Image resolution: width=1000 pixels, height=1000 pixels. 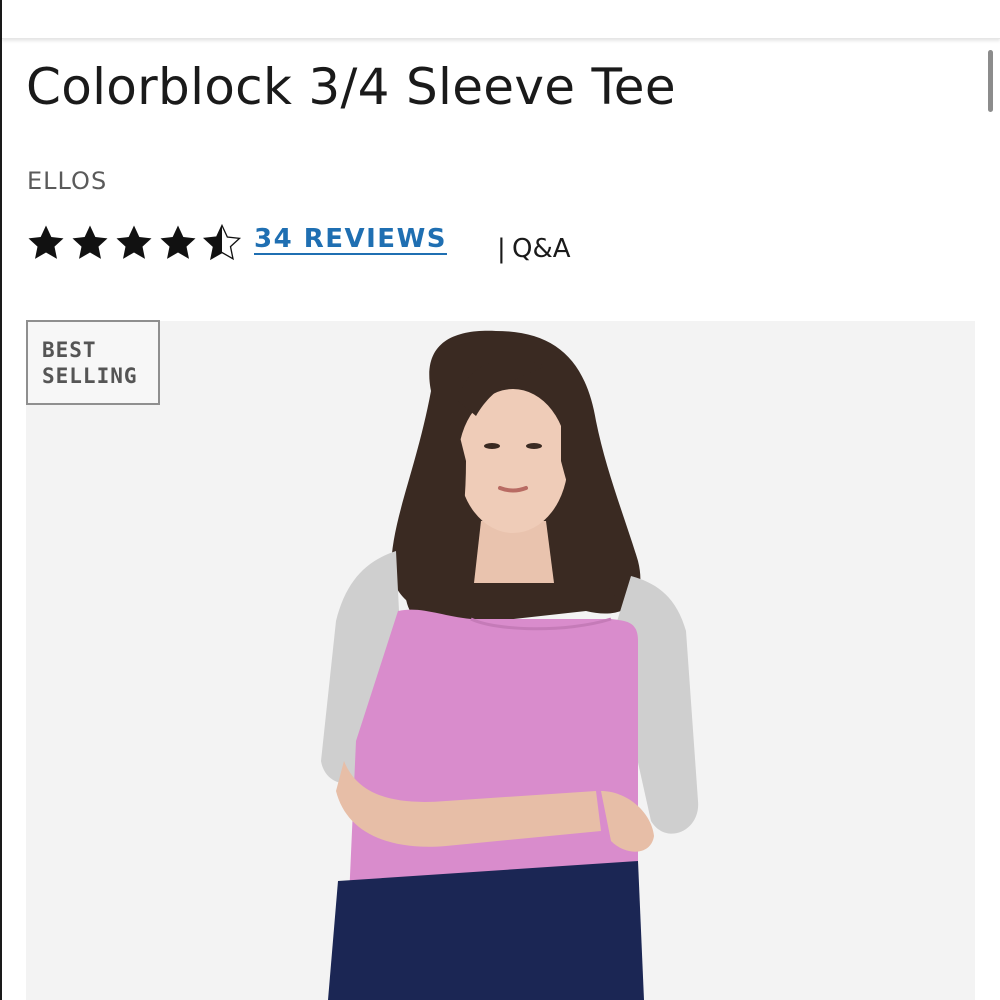 I want to click on badge-line2: SELLING, so click(x=90, y=375).